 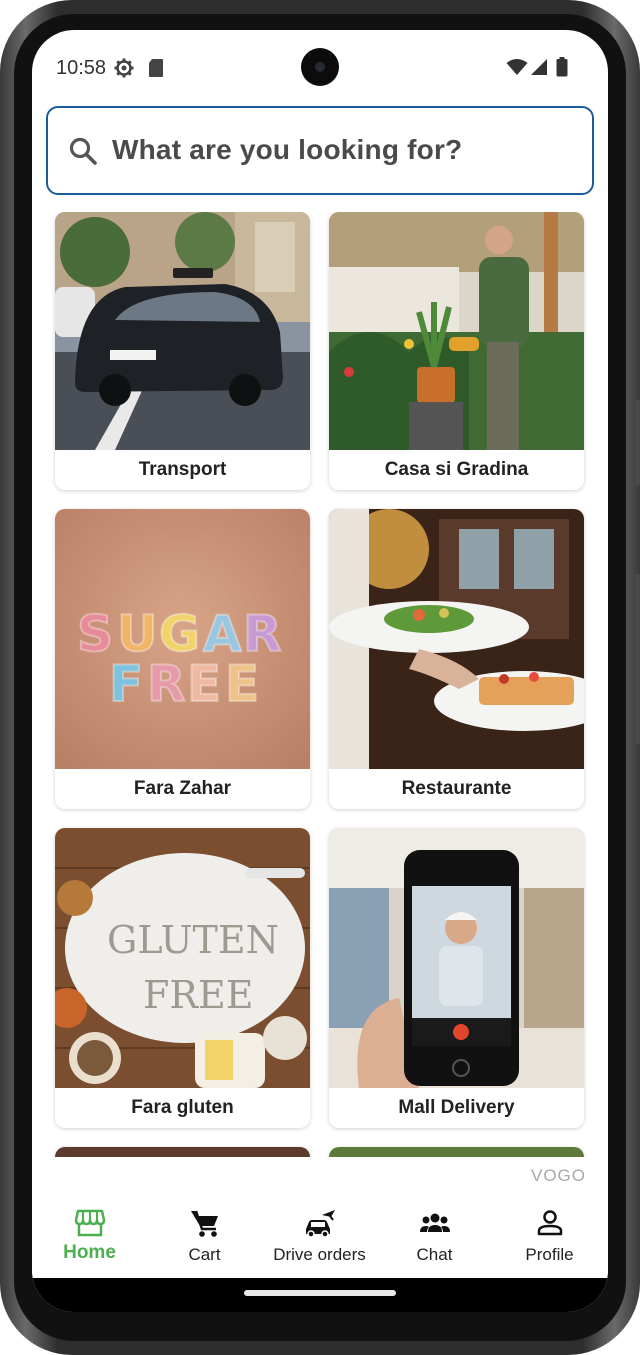 I want to click on category-label: Casa si Gradina, so click(x=456, y=469).